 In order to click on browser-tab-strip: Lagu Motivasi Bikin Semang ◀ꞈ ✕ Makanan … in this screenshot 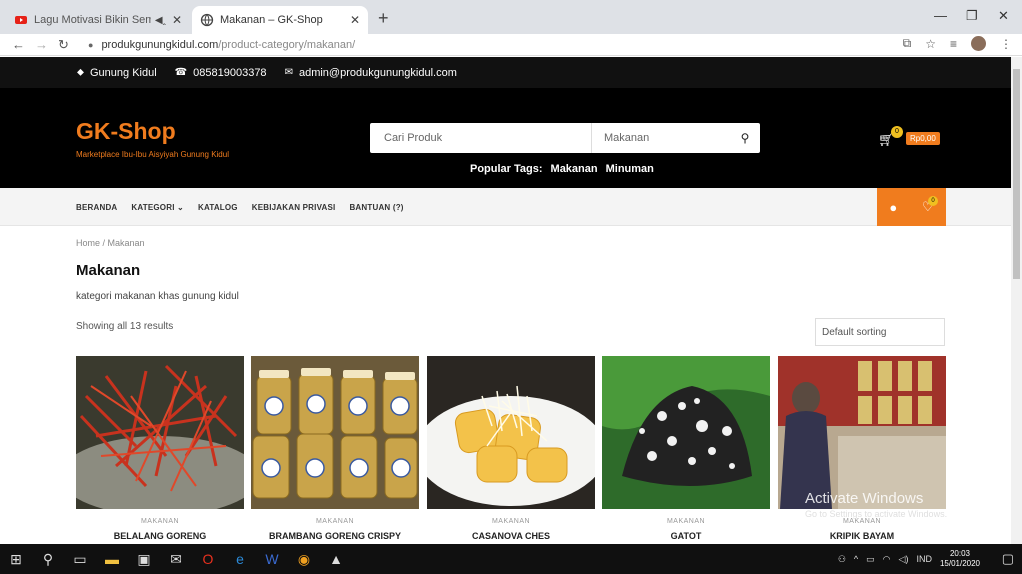, I will do `click(511, 17)`.